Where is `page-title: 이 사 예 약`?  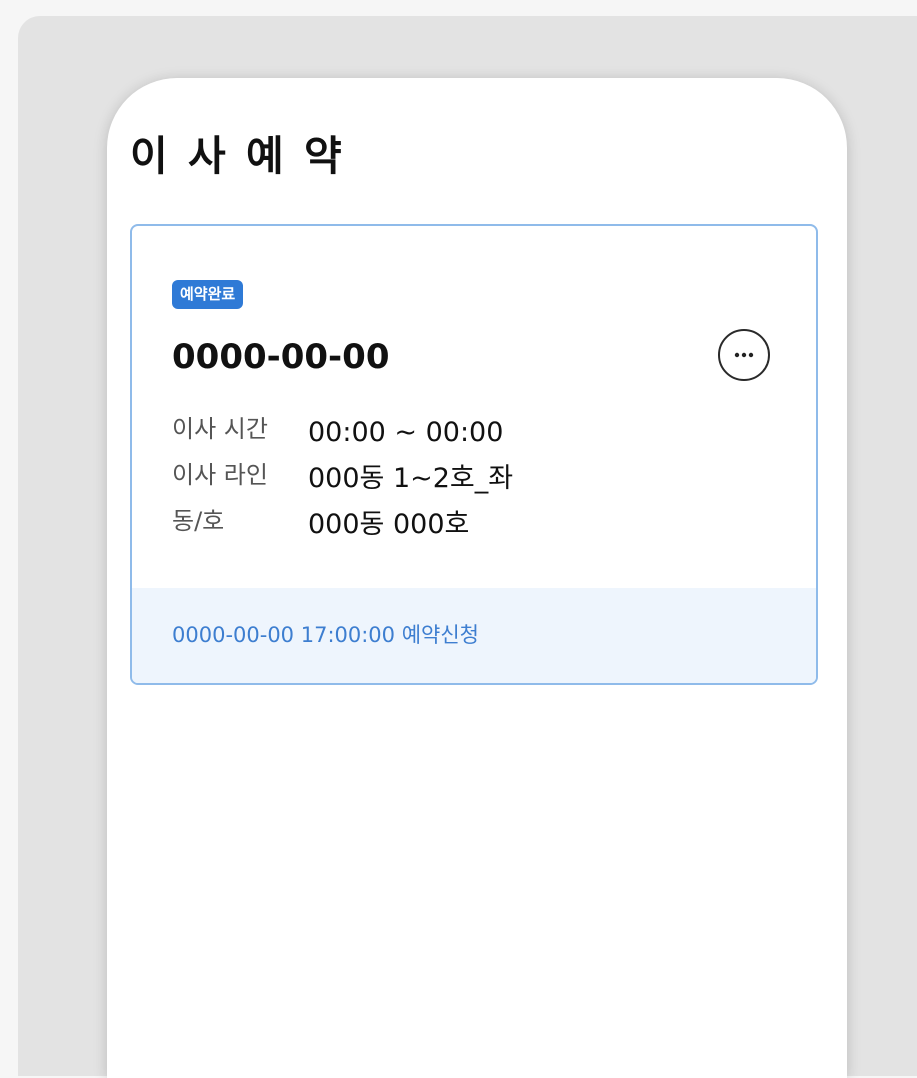 page-title: 이 사 예 약 is located at coordinates (237, 156).